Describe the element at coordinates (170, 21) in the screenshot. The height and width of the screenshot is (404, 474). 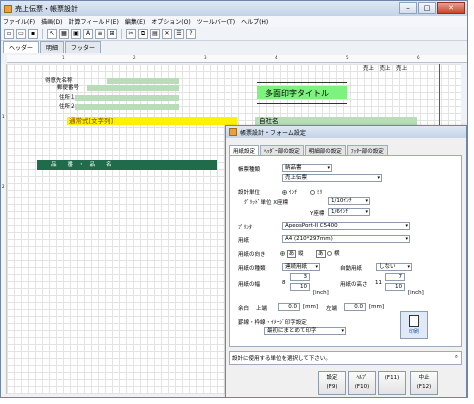
I see `menu-options: オプション(O)` at that location.